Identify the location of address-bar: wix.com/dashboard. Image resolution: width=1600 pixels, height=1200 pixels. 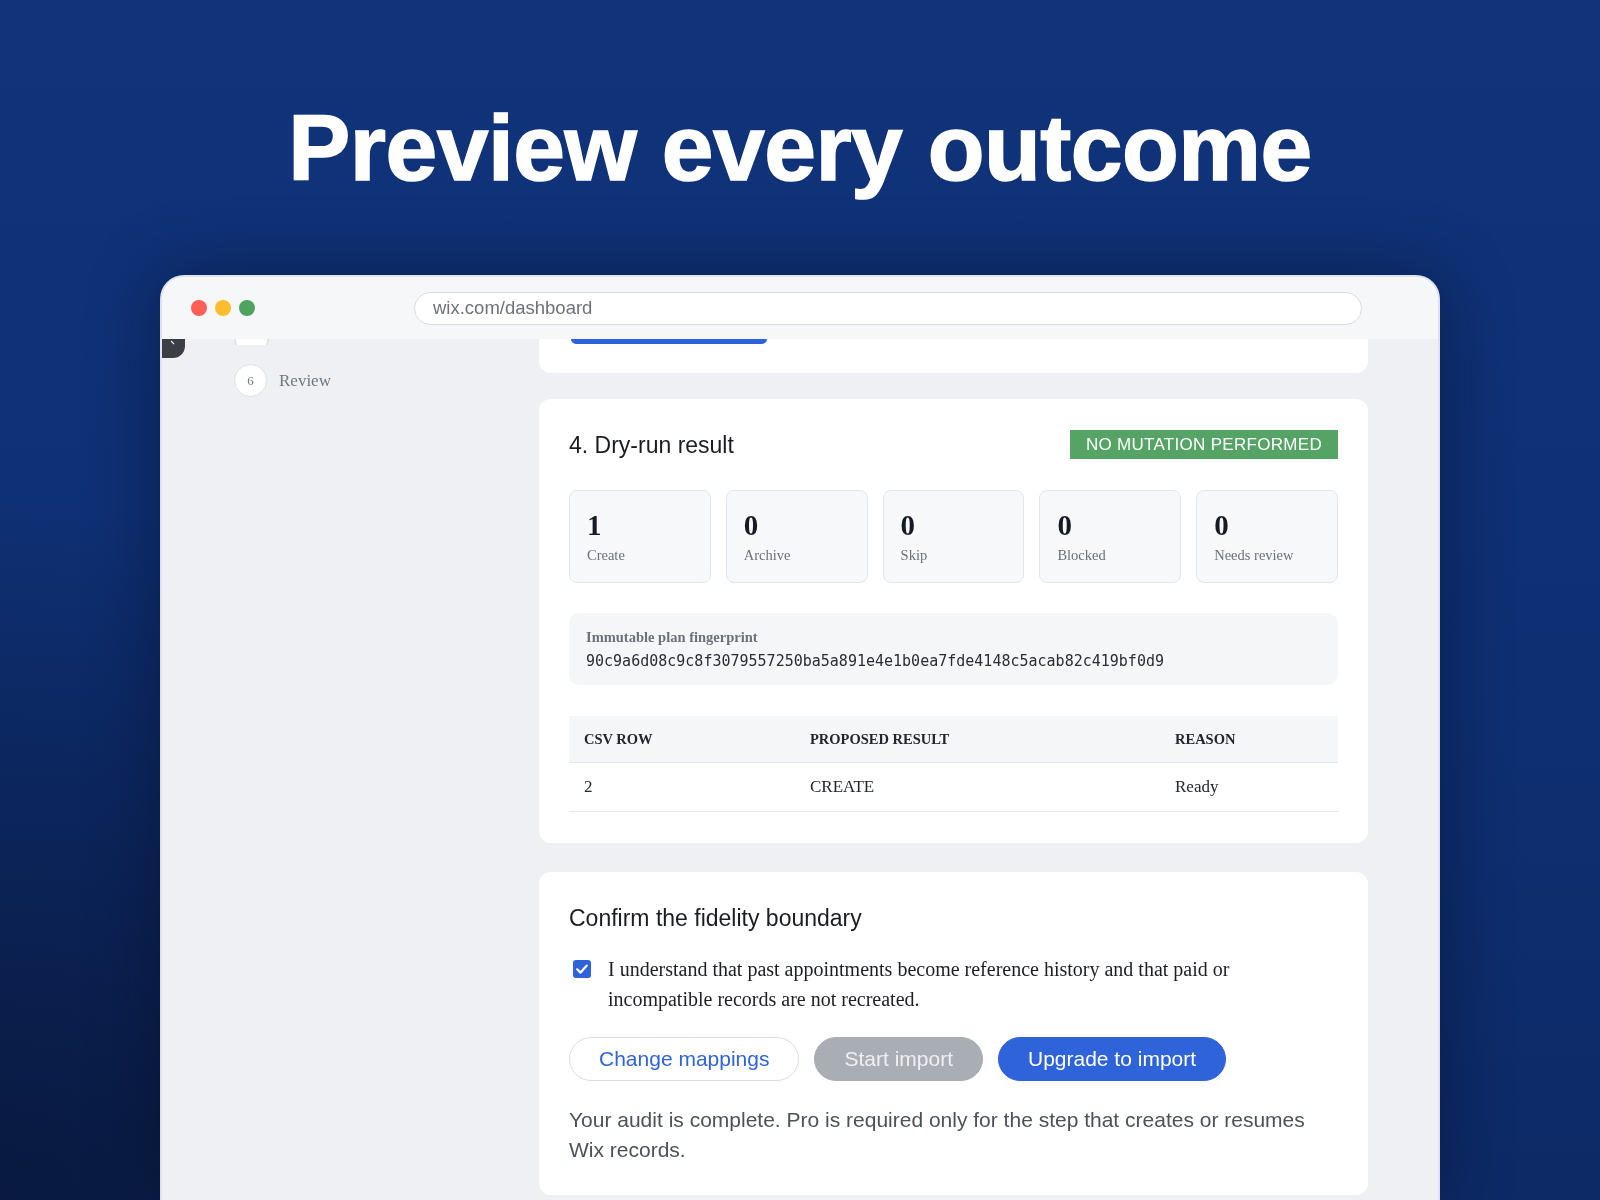
(888, 308).